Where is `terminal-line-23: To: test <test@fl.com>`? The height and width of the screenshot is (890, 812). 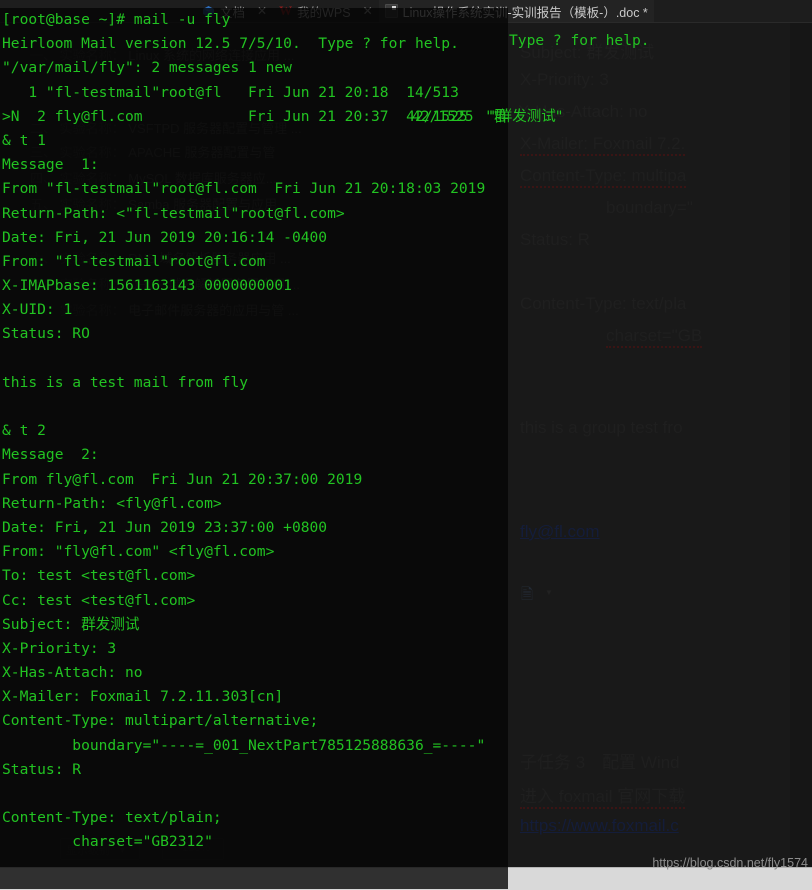 terminal-line-23: To: test <test@fl.com> is located at coordinates (99, 576).